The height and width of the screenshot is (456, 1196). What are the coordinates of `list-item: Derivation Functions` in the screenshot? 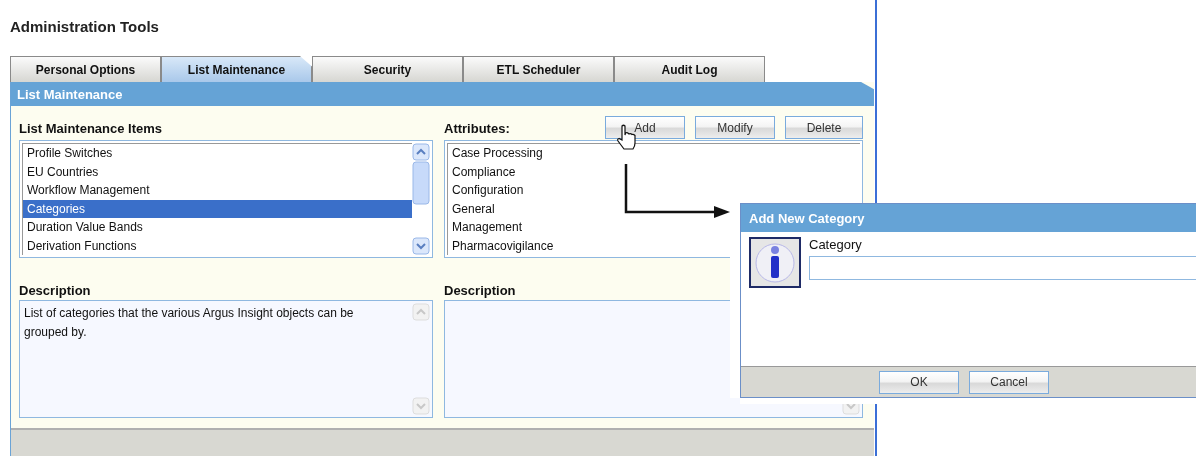 It's located at (217, 245).